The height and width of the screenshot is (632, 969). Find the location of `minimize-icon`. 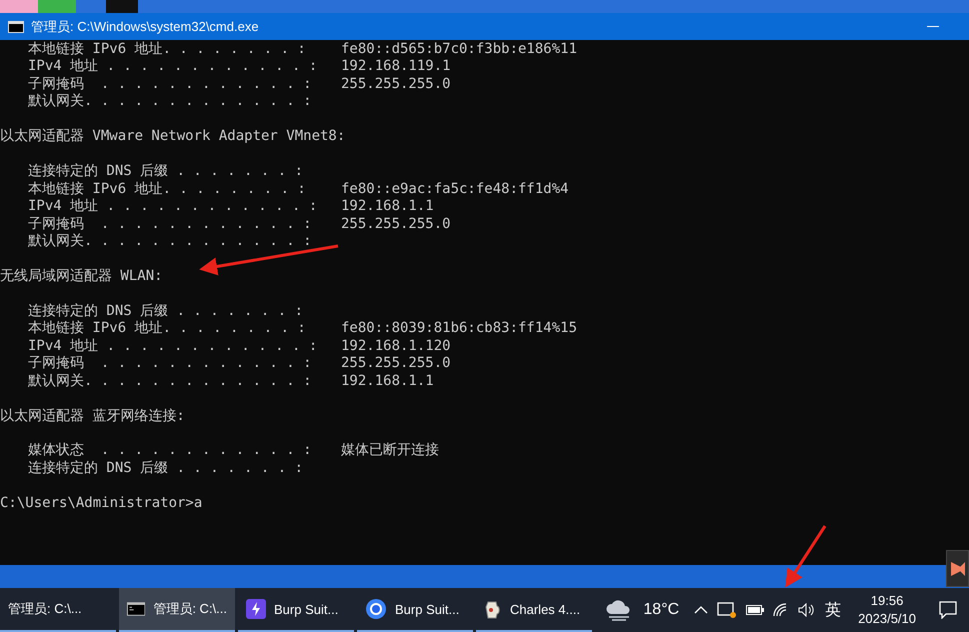

minimize-icon is located at coordinates (933, 27).